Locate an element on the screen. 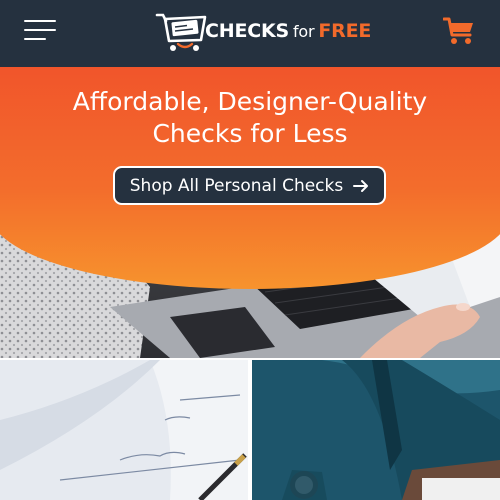 The image size is (500, 500). shop-all-personal-checks-button: Shop All Personal Checks is located at coordinates (249, 185).